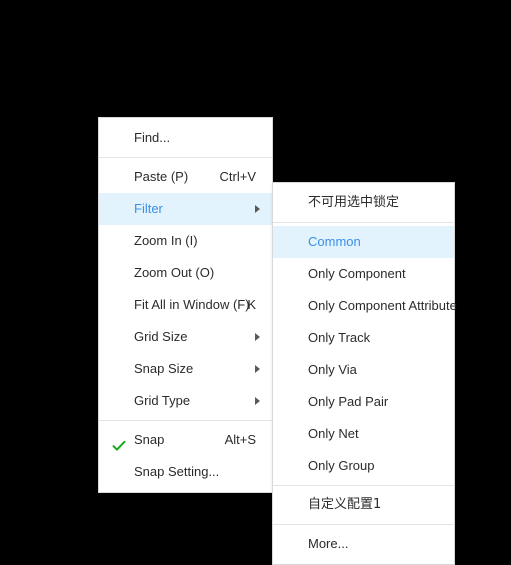 This screenshot has height=565, width=511. I want to click on filter-submenu-item-不可用选中锁定: 不可用选中锁定, so click(363, 203).